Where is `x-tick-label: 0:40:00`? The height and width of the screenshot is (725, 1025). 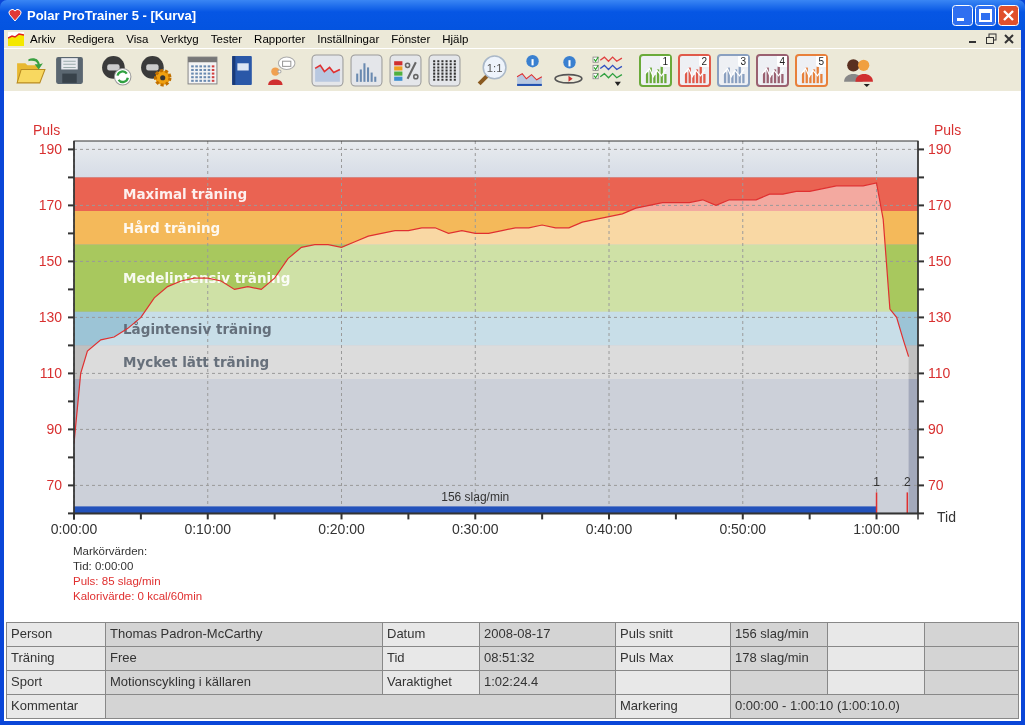
x-tick-label: 0:40:00 is located at coordinates (609, 529).